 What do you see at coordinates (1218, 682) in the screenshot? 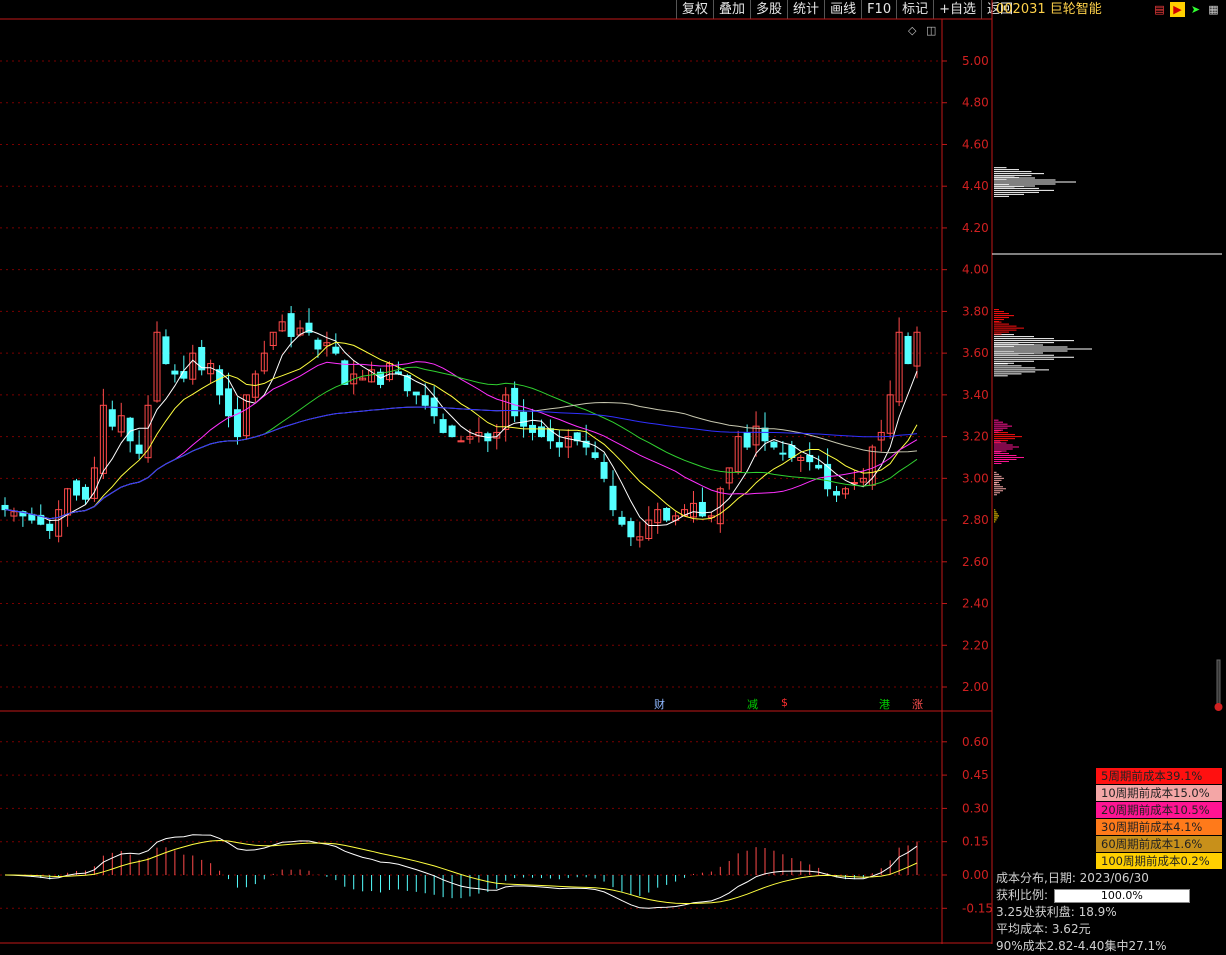
I see `thermometer-icon` at bounding box center [1218, 682].